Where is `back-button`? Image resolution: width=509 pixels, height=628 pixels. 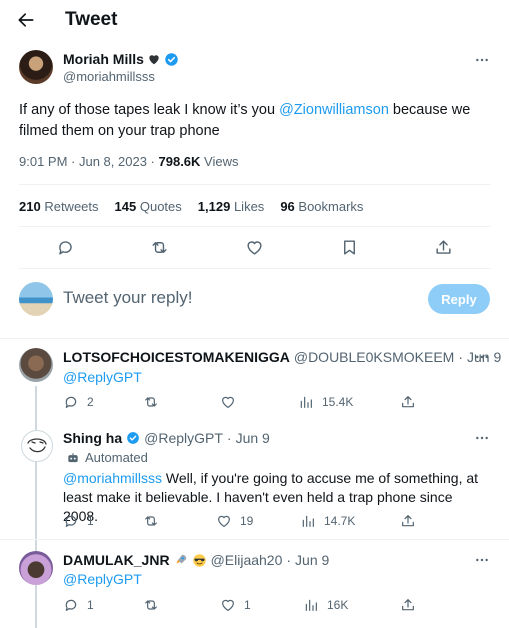 back-button is located at coordinates (28, 20).